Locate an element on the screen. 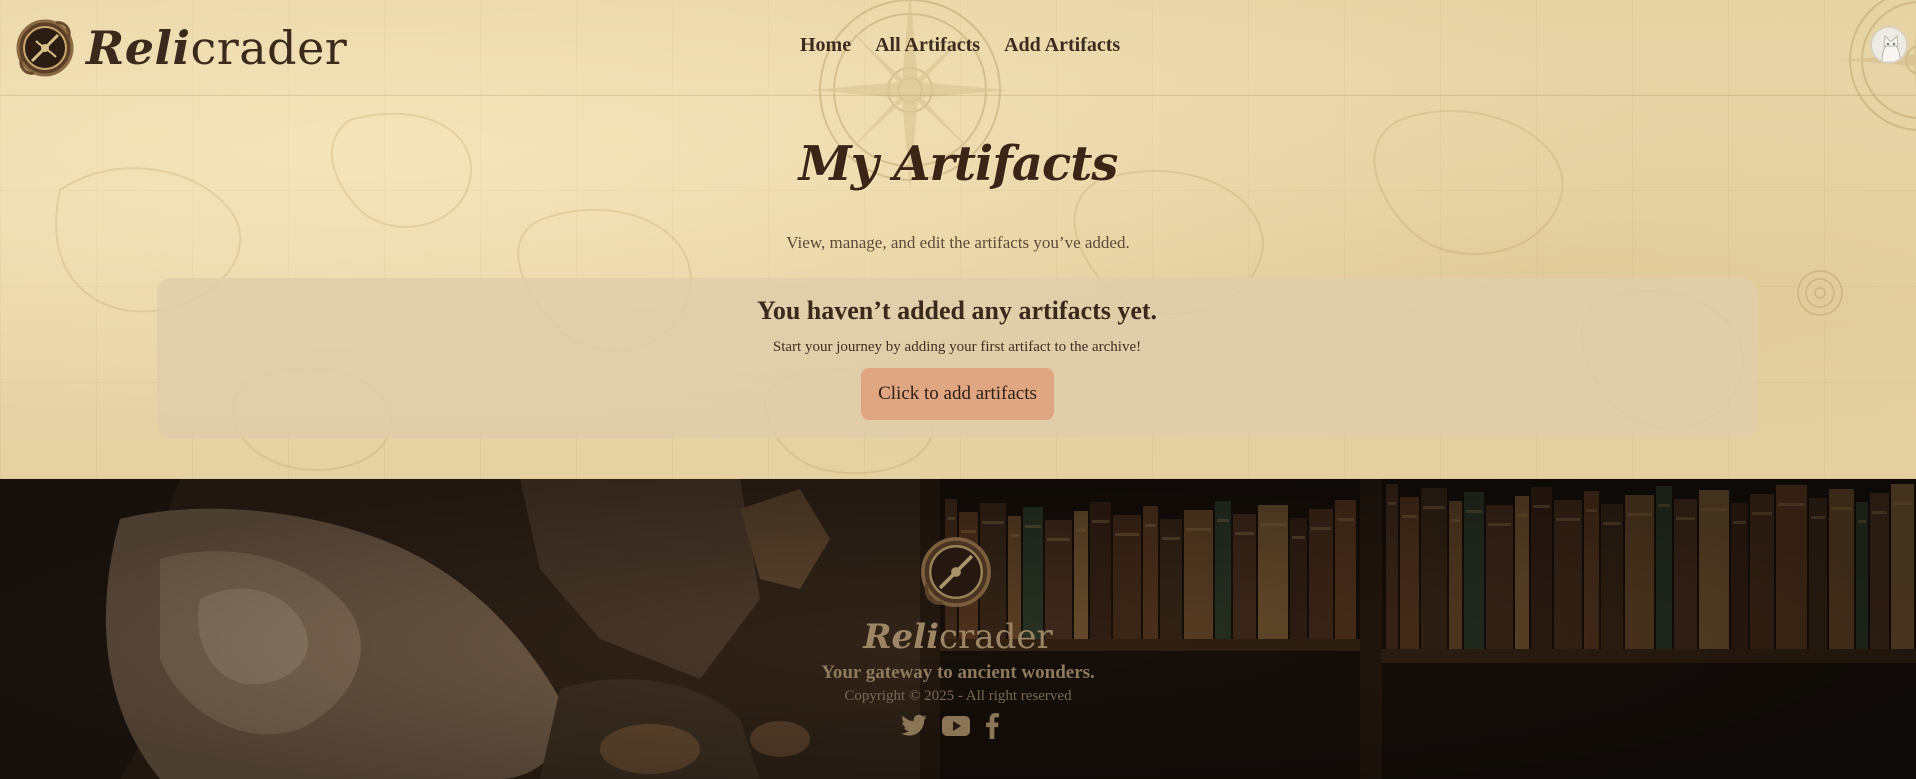  empty-state-title: You haven’t added any artifacts yet. is located at coordinates (957, 310).